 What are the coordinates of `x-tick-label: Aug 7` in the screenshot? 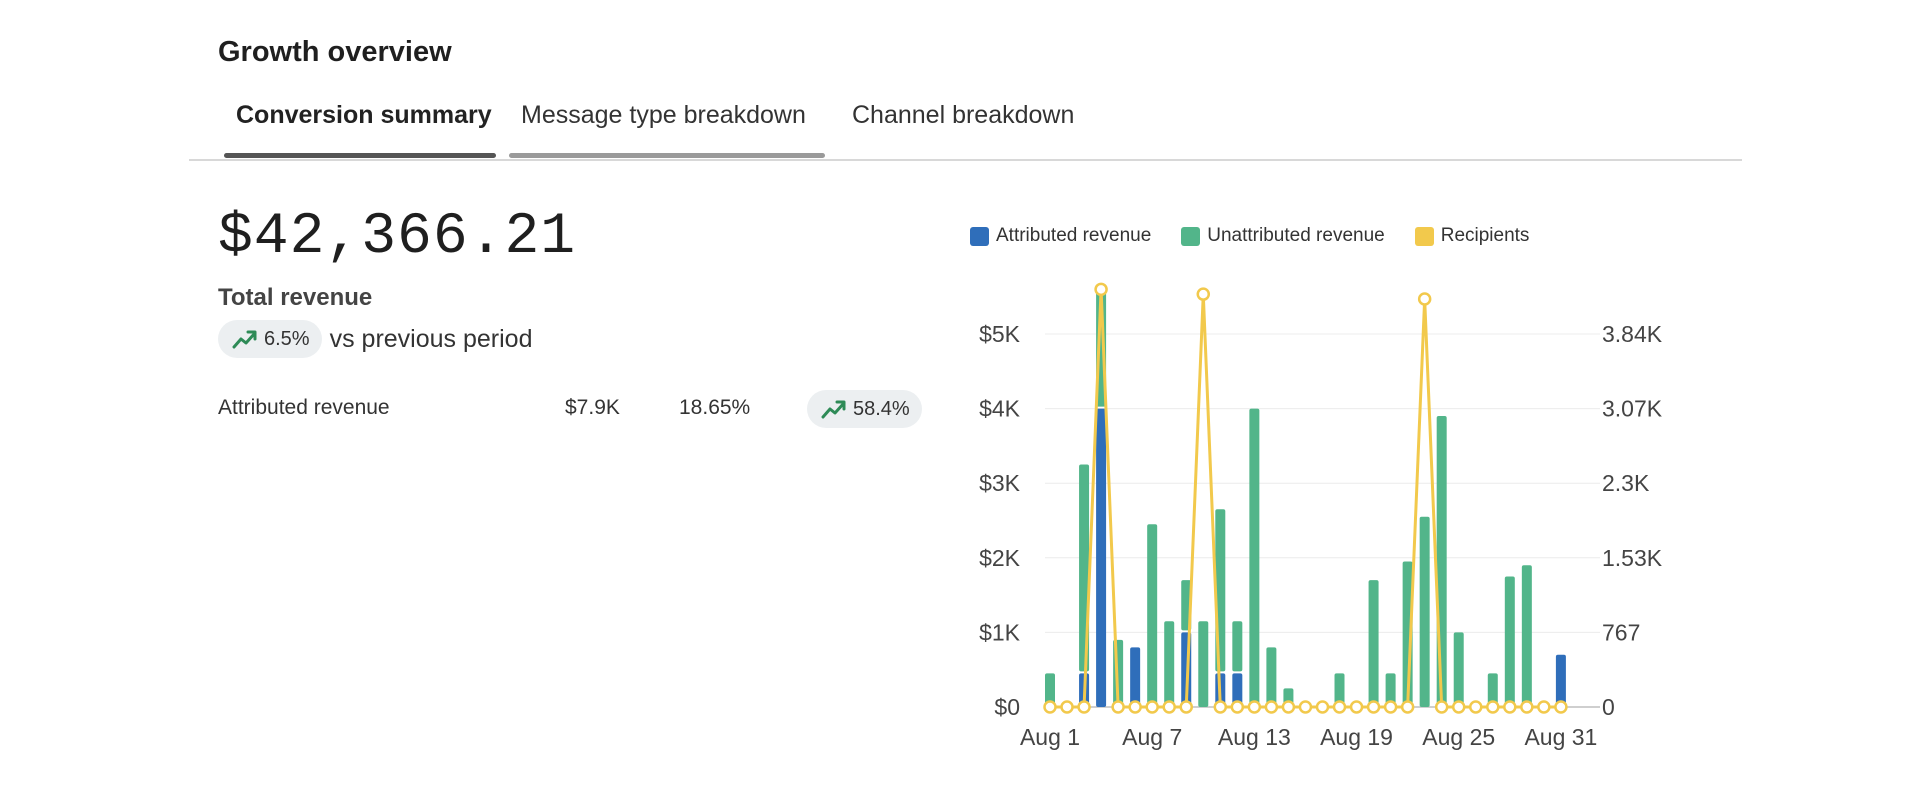 It's located at (1152, 737).